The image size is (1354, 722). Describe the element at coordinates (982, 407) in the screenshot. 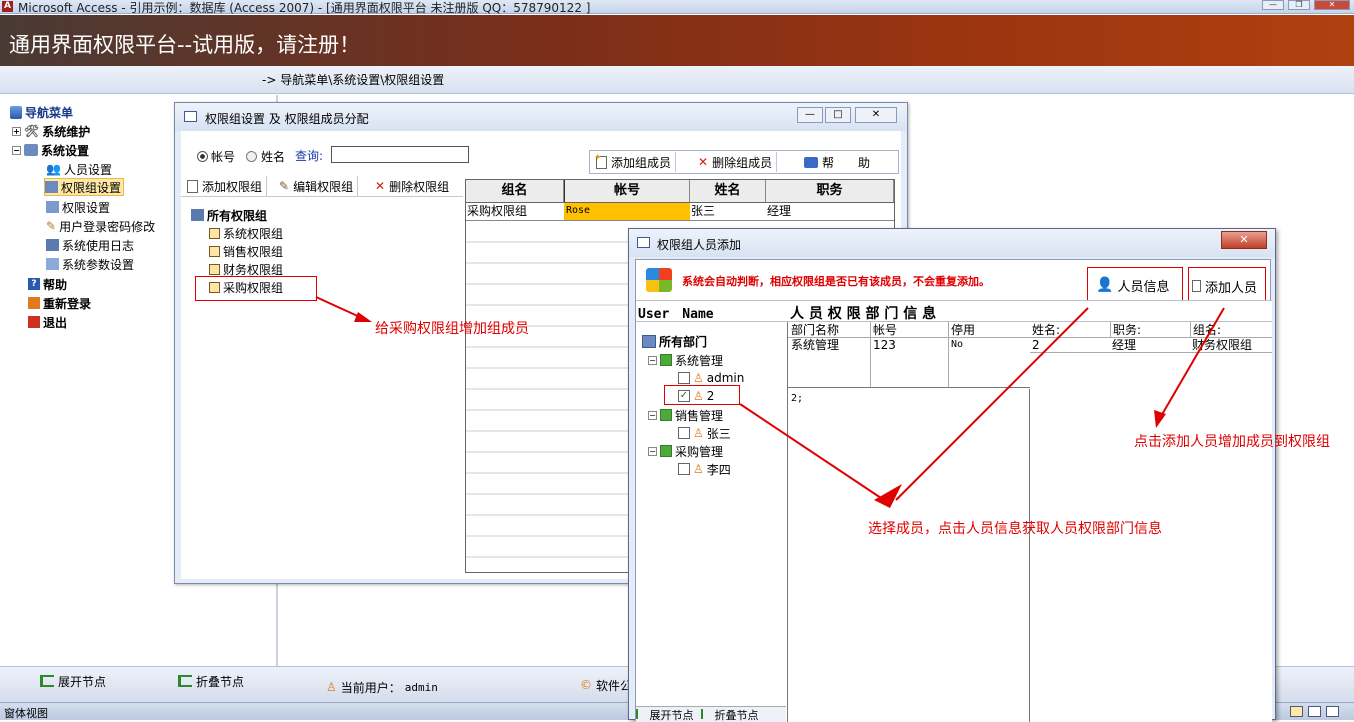

I see `annotation-arrows` at that location.